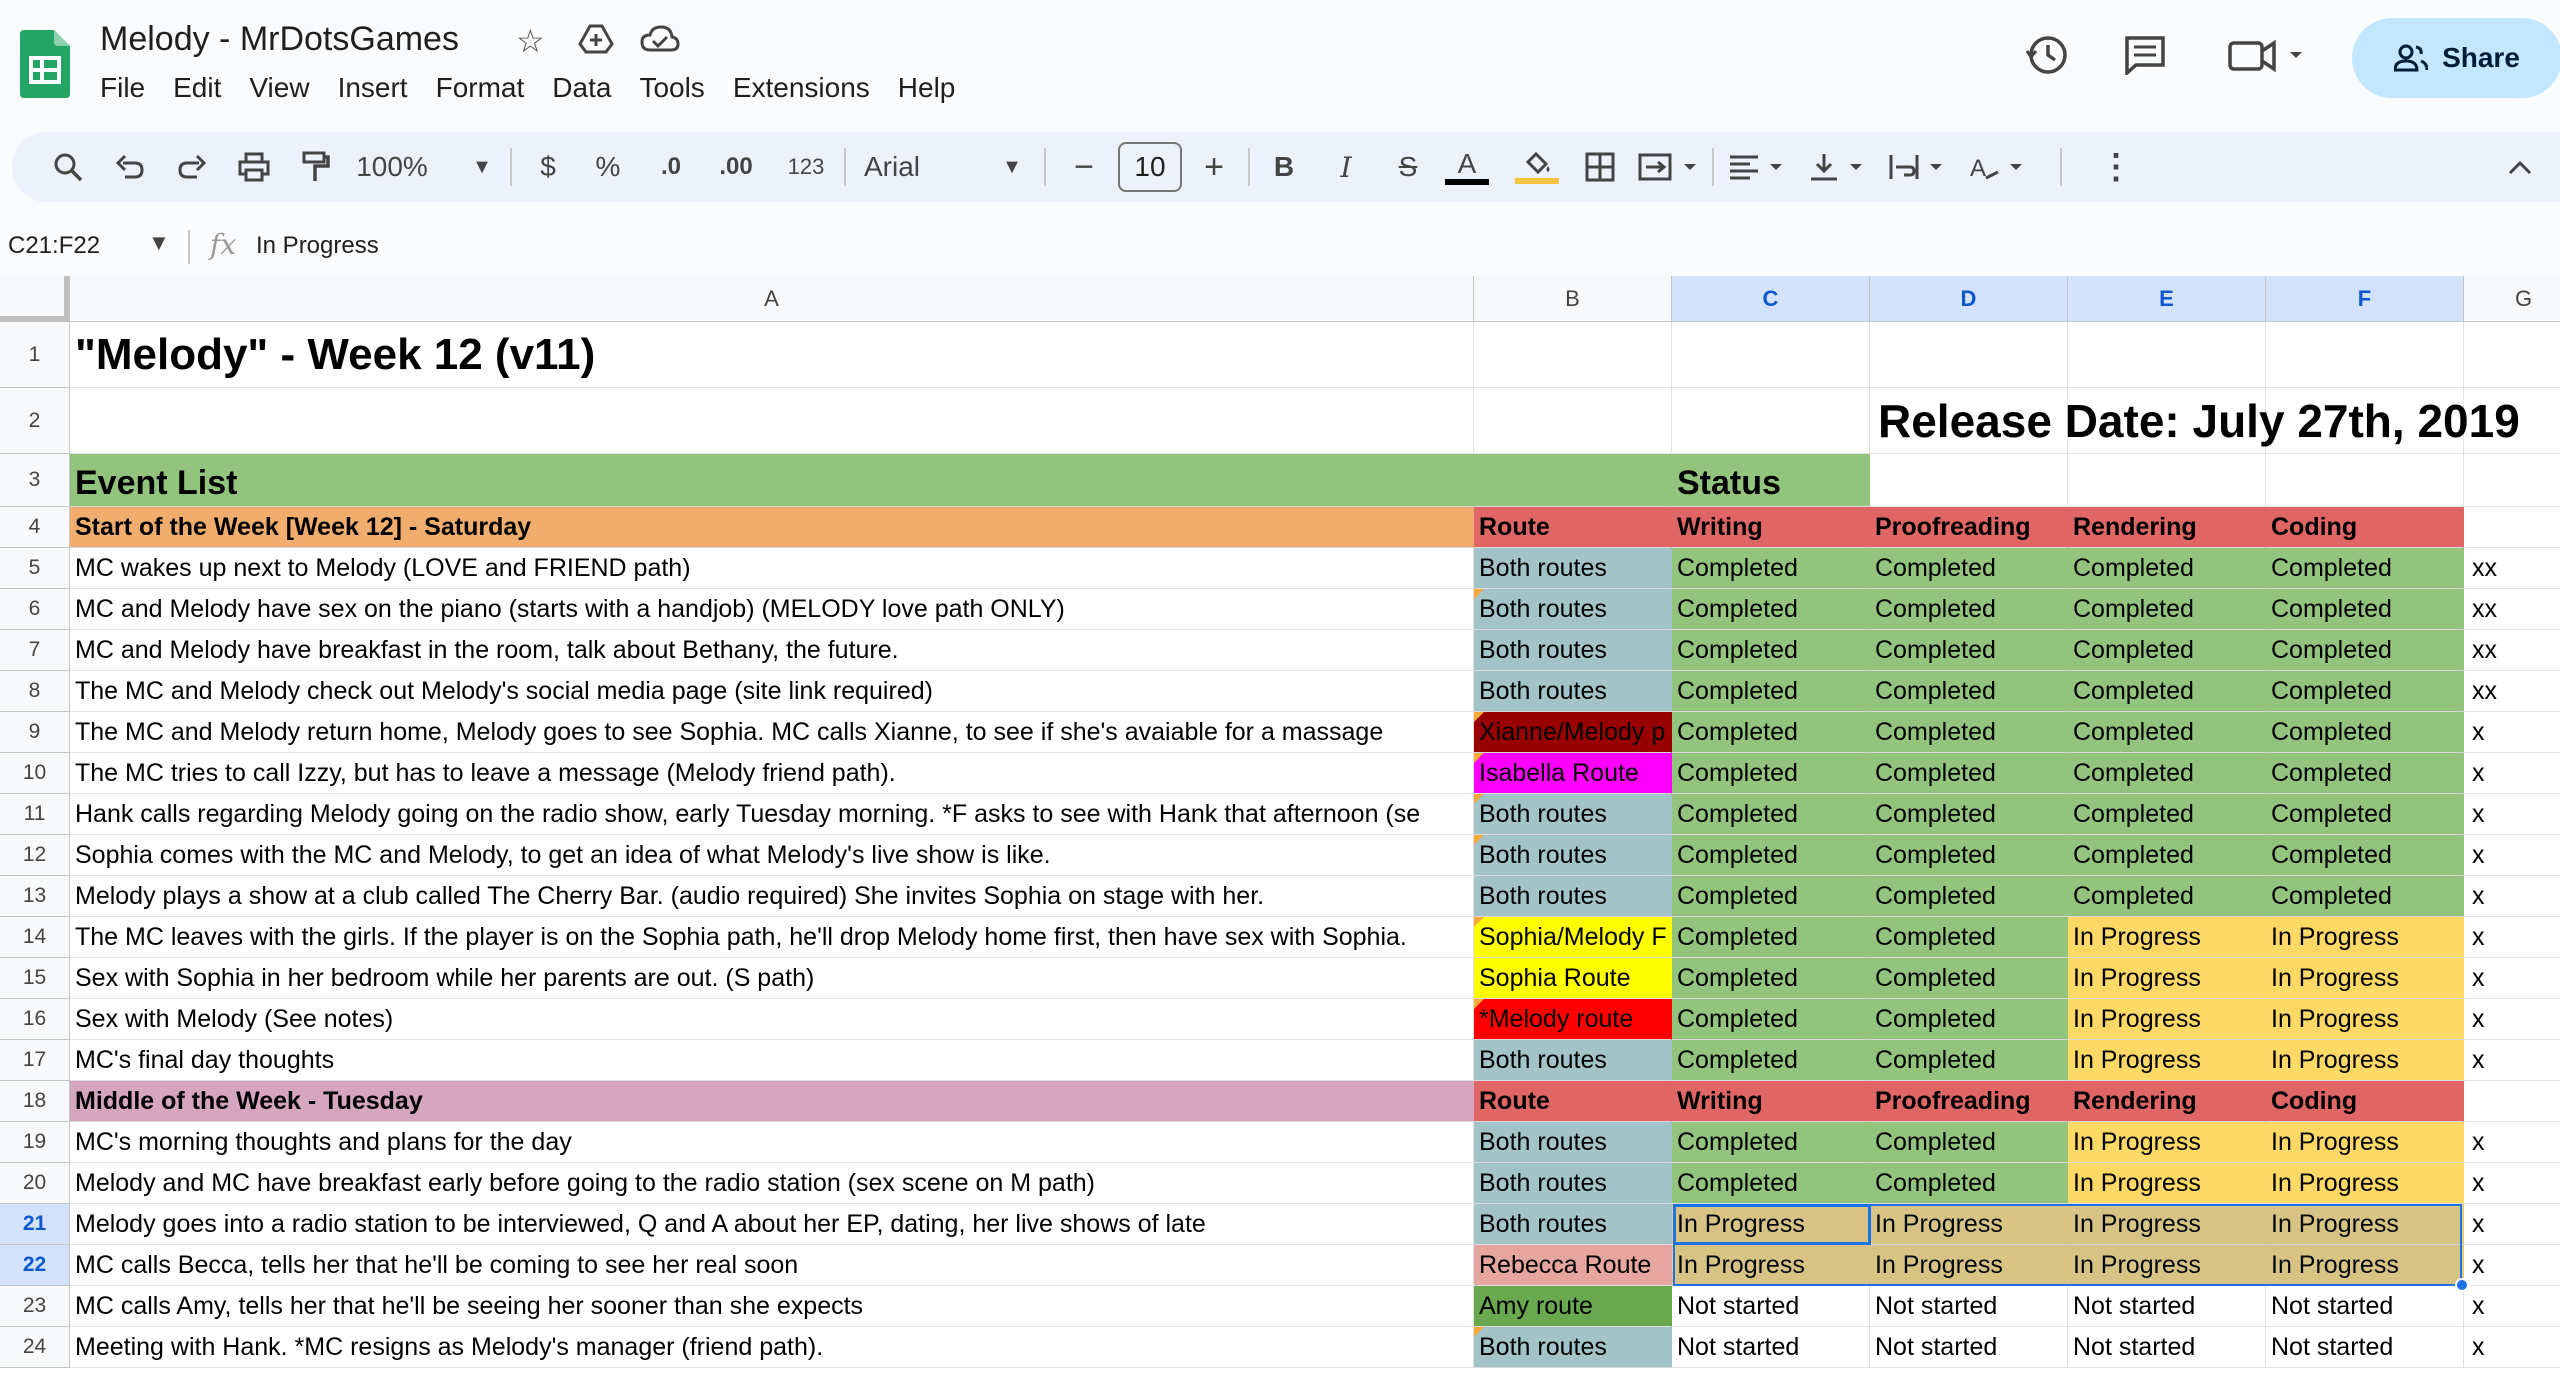  I want to click on row-header: 24, so click(35, 1347).